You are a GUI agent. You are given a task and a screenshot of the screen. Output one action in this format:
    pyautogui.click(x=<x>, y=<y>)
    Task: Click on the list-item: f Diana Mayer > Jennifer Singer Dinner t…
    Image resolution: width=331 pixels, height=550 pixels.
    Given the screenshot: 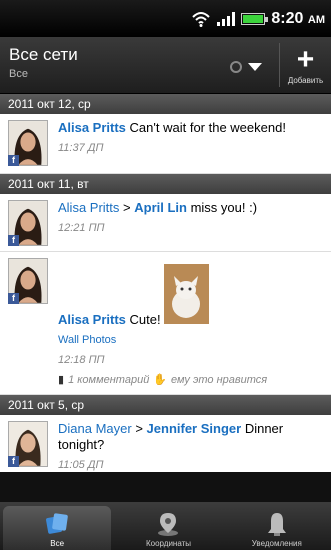 What is the action you would take?
    pyautogui.click(x=165, y=443)
    